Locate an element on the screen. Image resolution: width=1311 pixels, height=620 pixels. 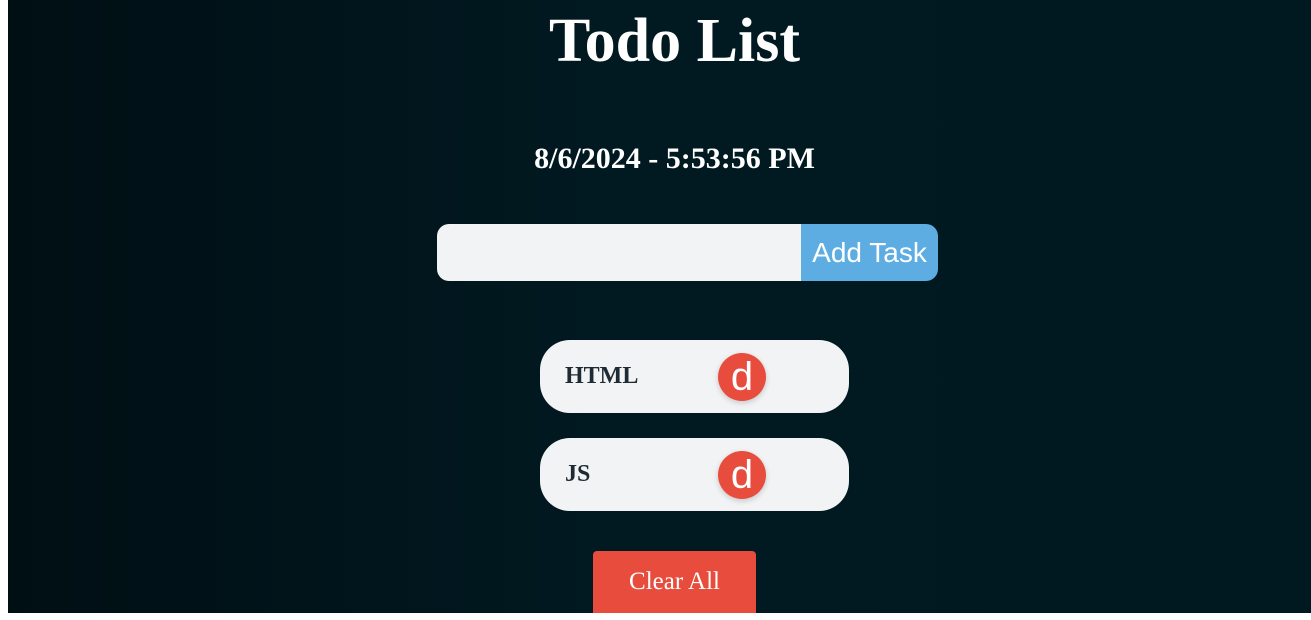
list-item: JS d is located at coordinates (694, 474).